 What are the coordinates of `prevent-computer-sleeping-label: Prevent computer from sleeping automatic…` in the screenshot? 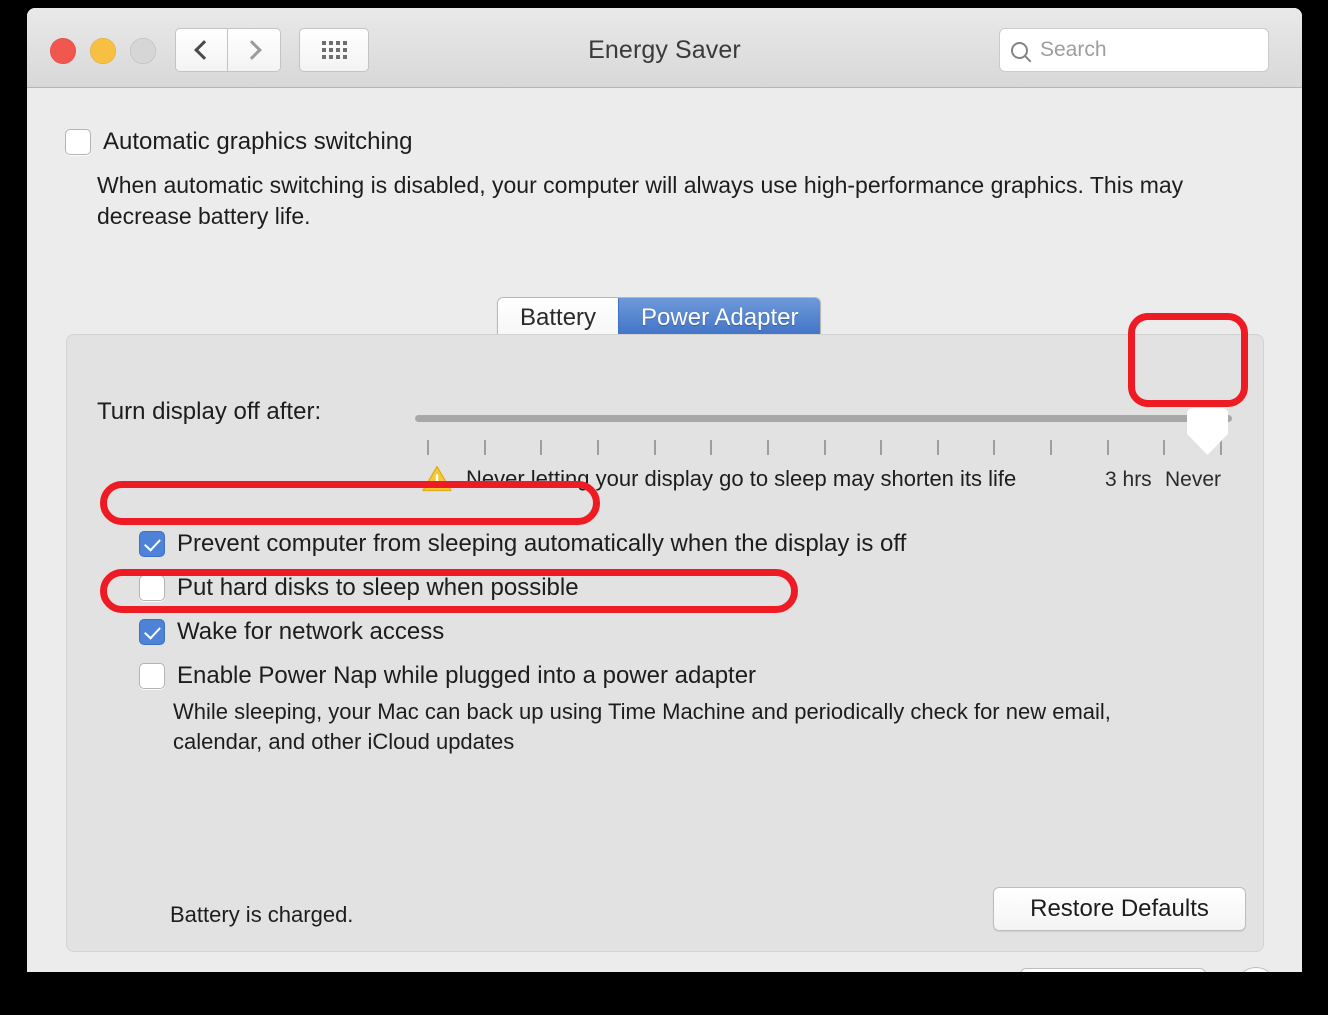 It's located at (542, 543).